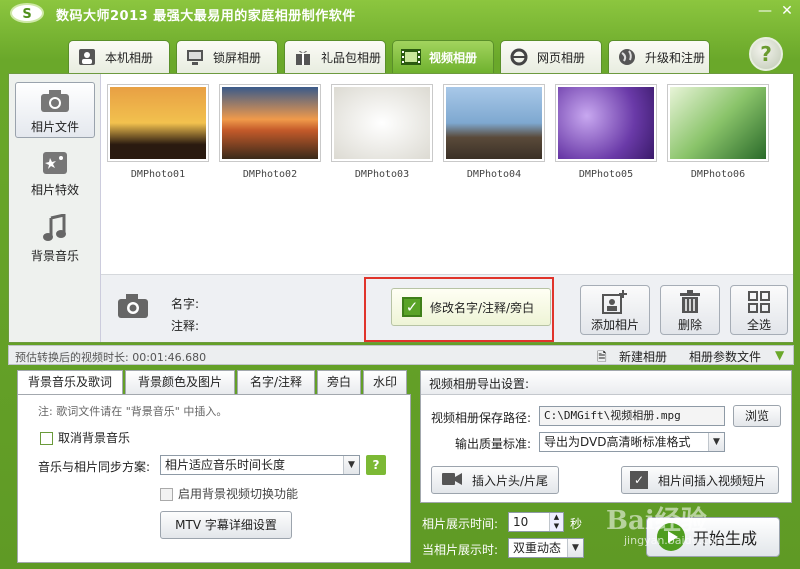 This screenshot has width=800, height=569. I want to click on status-bar: 预估转换后的视频时长: 00:01:46.680 🗎 新建相册 相册参数文件 ▼, so click(401, 355).